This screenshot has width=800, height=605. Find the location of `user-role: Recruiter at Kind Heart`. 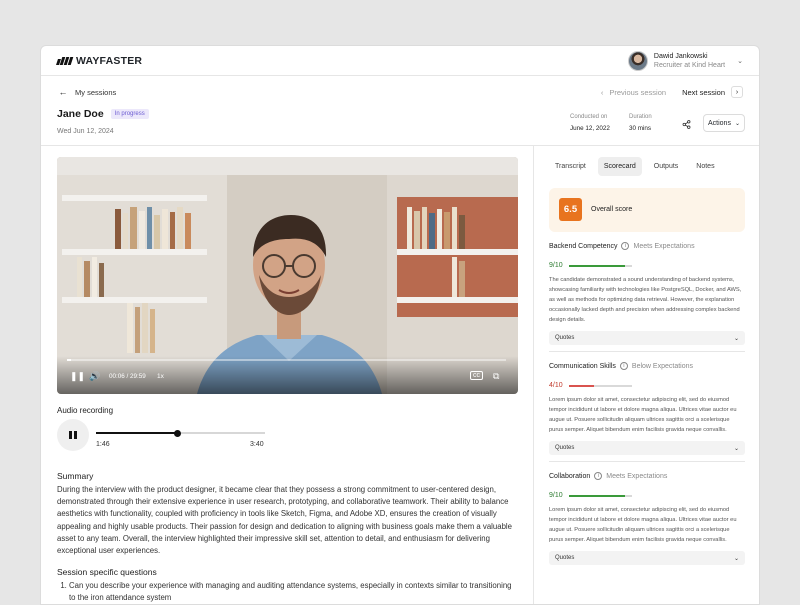

user-role: Recruiter at Kind Heart is located at coordinates (689, 65).